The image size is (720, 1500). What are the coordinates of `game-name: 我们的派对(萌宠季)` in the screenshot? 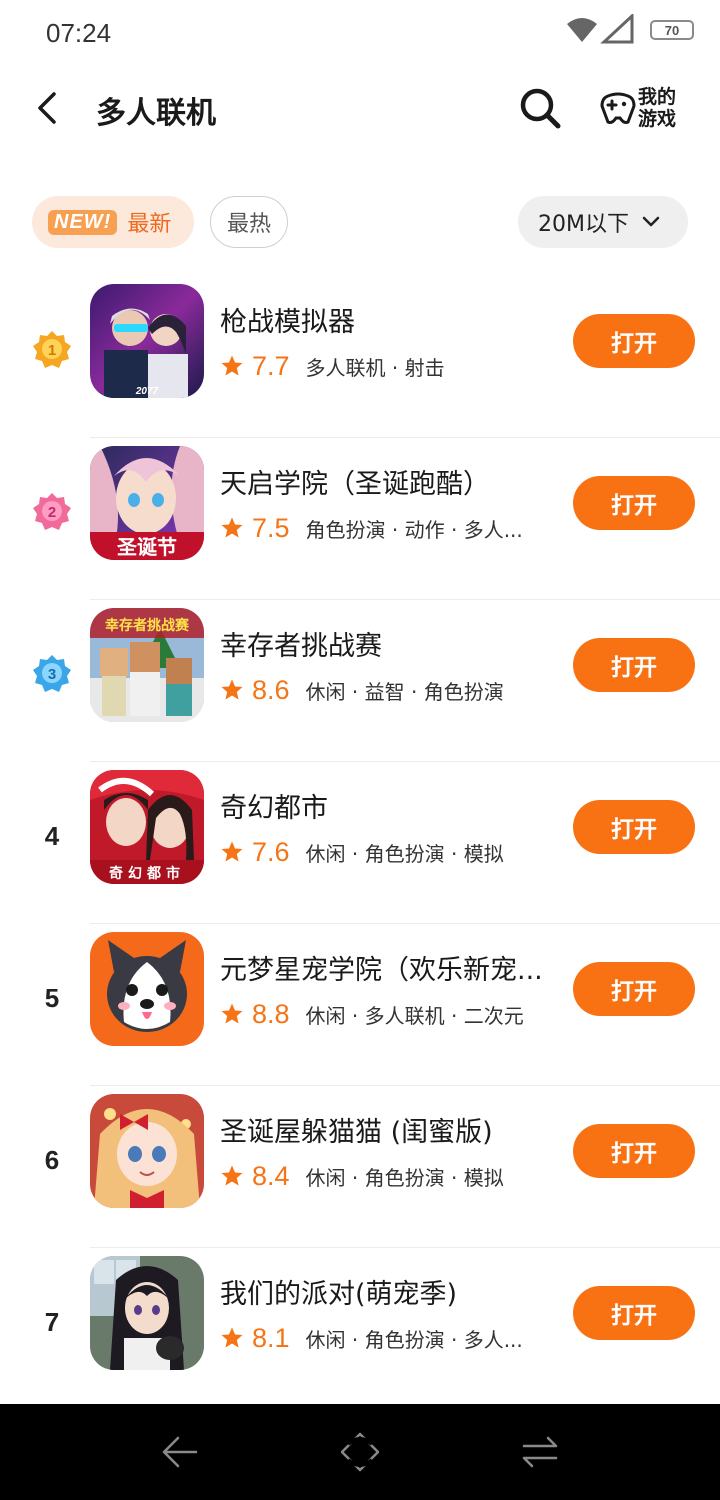 It's located at (339, 1294).